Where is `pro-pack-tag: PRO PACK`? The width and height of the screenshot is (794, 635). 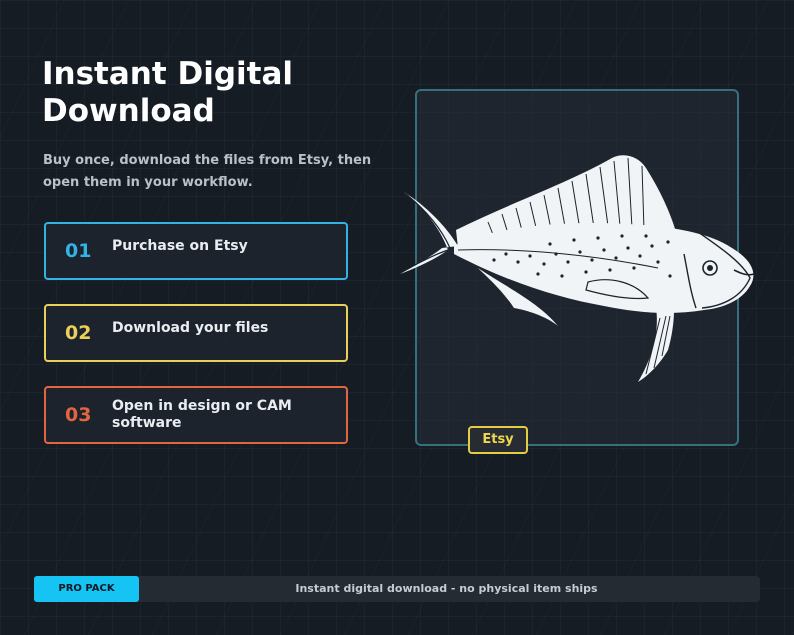
pro-pack-tag: PRO PACK is located at coordinates (86, 589).